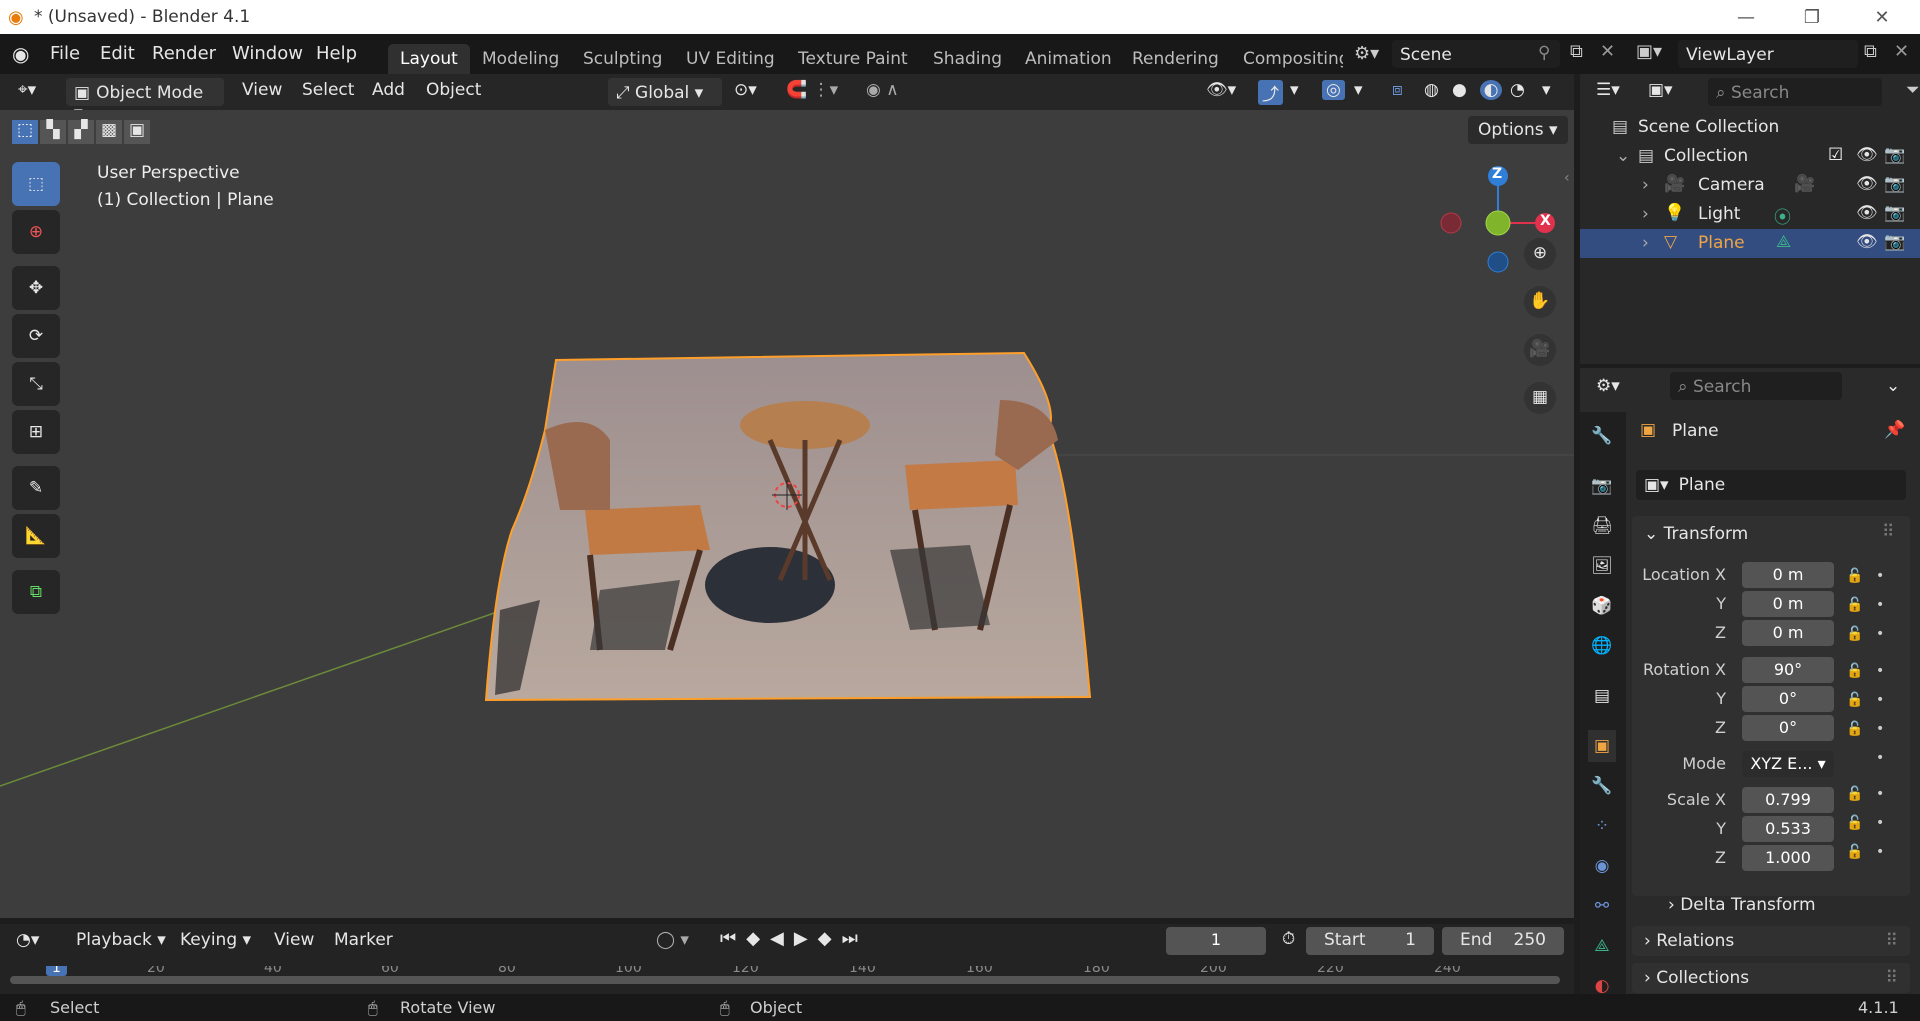 This screenshot has height=1021, width=1920. Describe the element at coordinates (1216, 941) in the screenshot. I see `current-frame-field: 1` at that location.